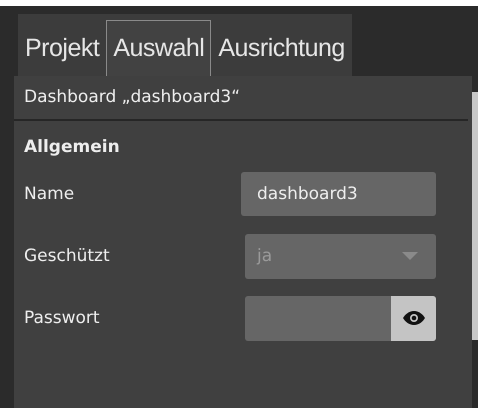 The height and width of the screenshot is (408, 478). I want to click on field-label: Name, so click(49, 194).